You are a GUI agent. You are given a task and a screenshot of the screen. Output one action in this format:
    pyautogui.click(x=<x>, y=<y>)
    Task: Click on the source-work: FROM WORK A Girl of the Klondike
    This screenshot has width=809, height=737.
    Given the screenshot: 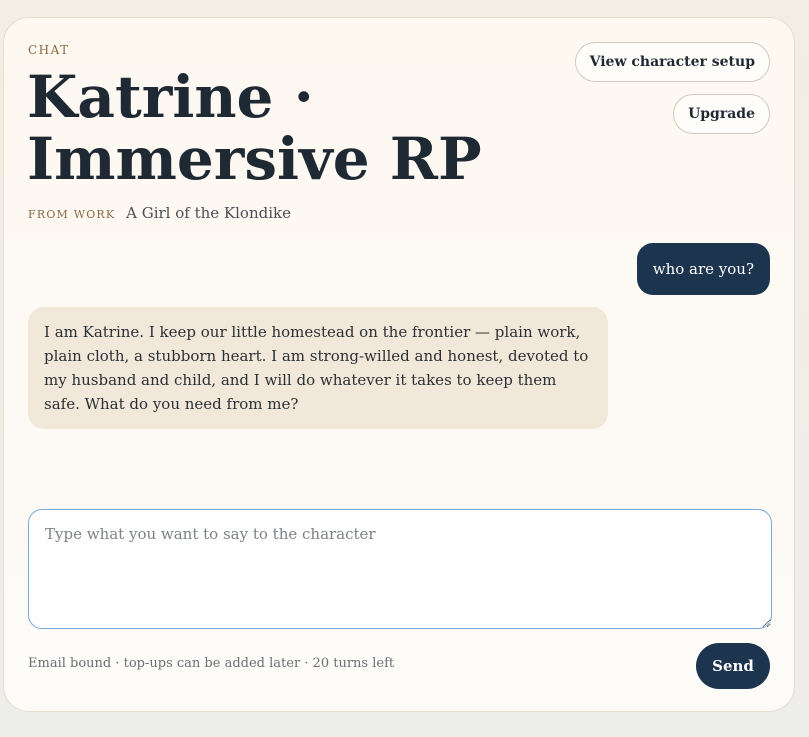 What is the action you would take?
    pyautogui.click(x=159, y=213)
    